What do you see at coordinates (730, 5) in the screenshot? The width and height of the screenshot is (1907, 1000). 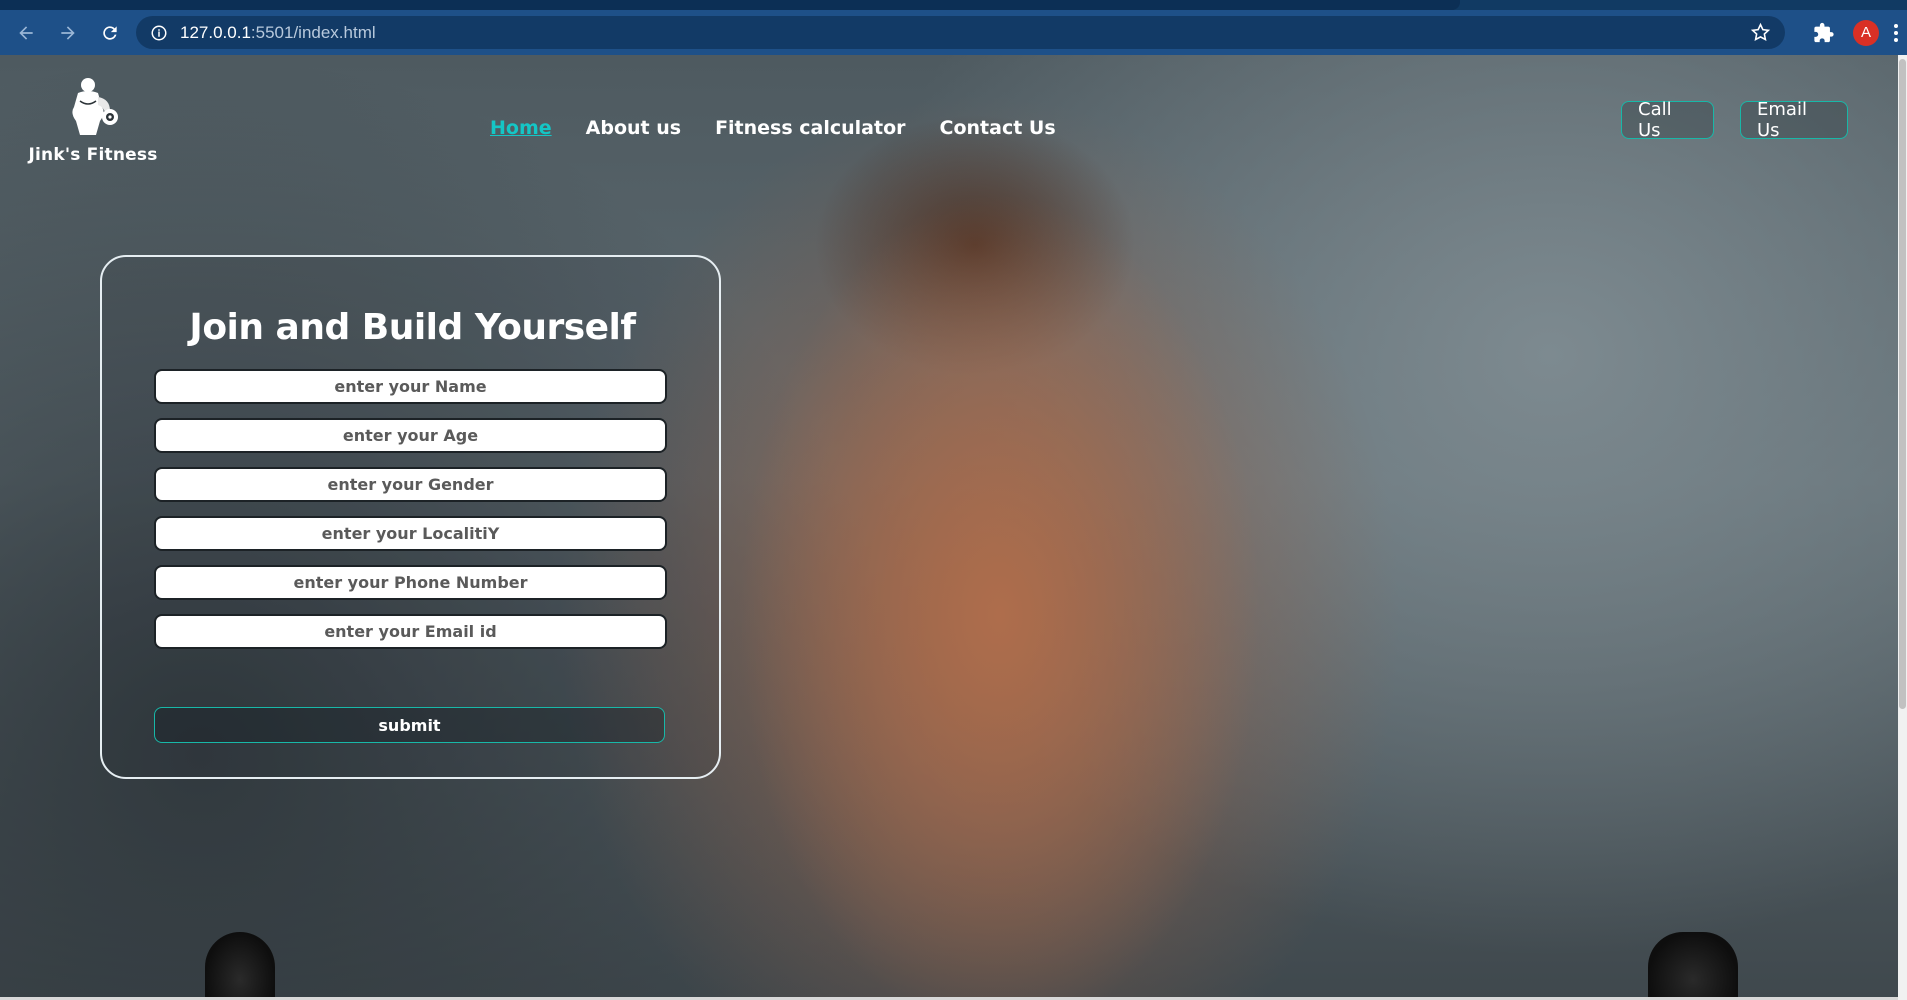 I see `browser-active-tab` at bounding box center [730, 5].